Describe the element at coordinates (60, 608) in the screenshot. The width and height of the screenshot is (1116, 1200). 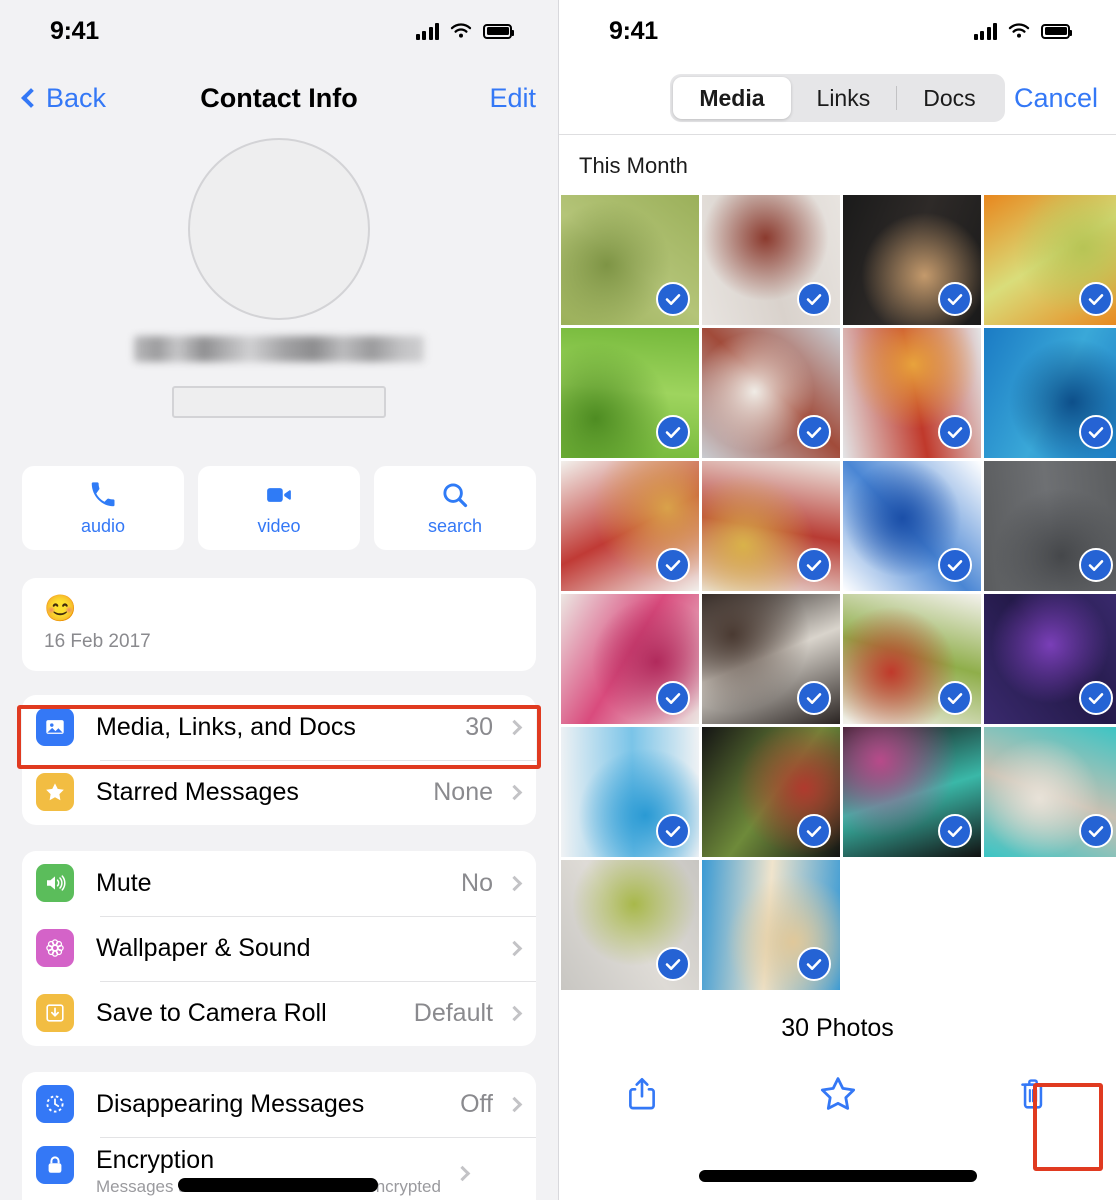
I see `about-emoji: 😊` at that location.